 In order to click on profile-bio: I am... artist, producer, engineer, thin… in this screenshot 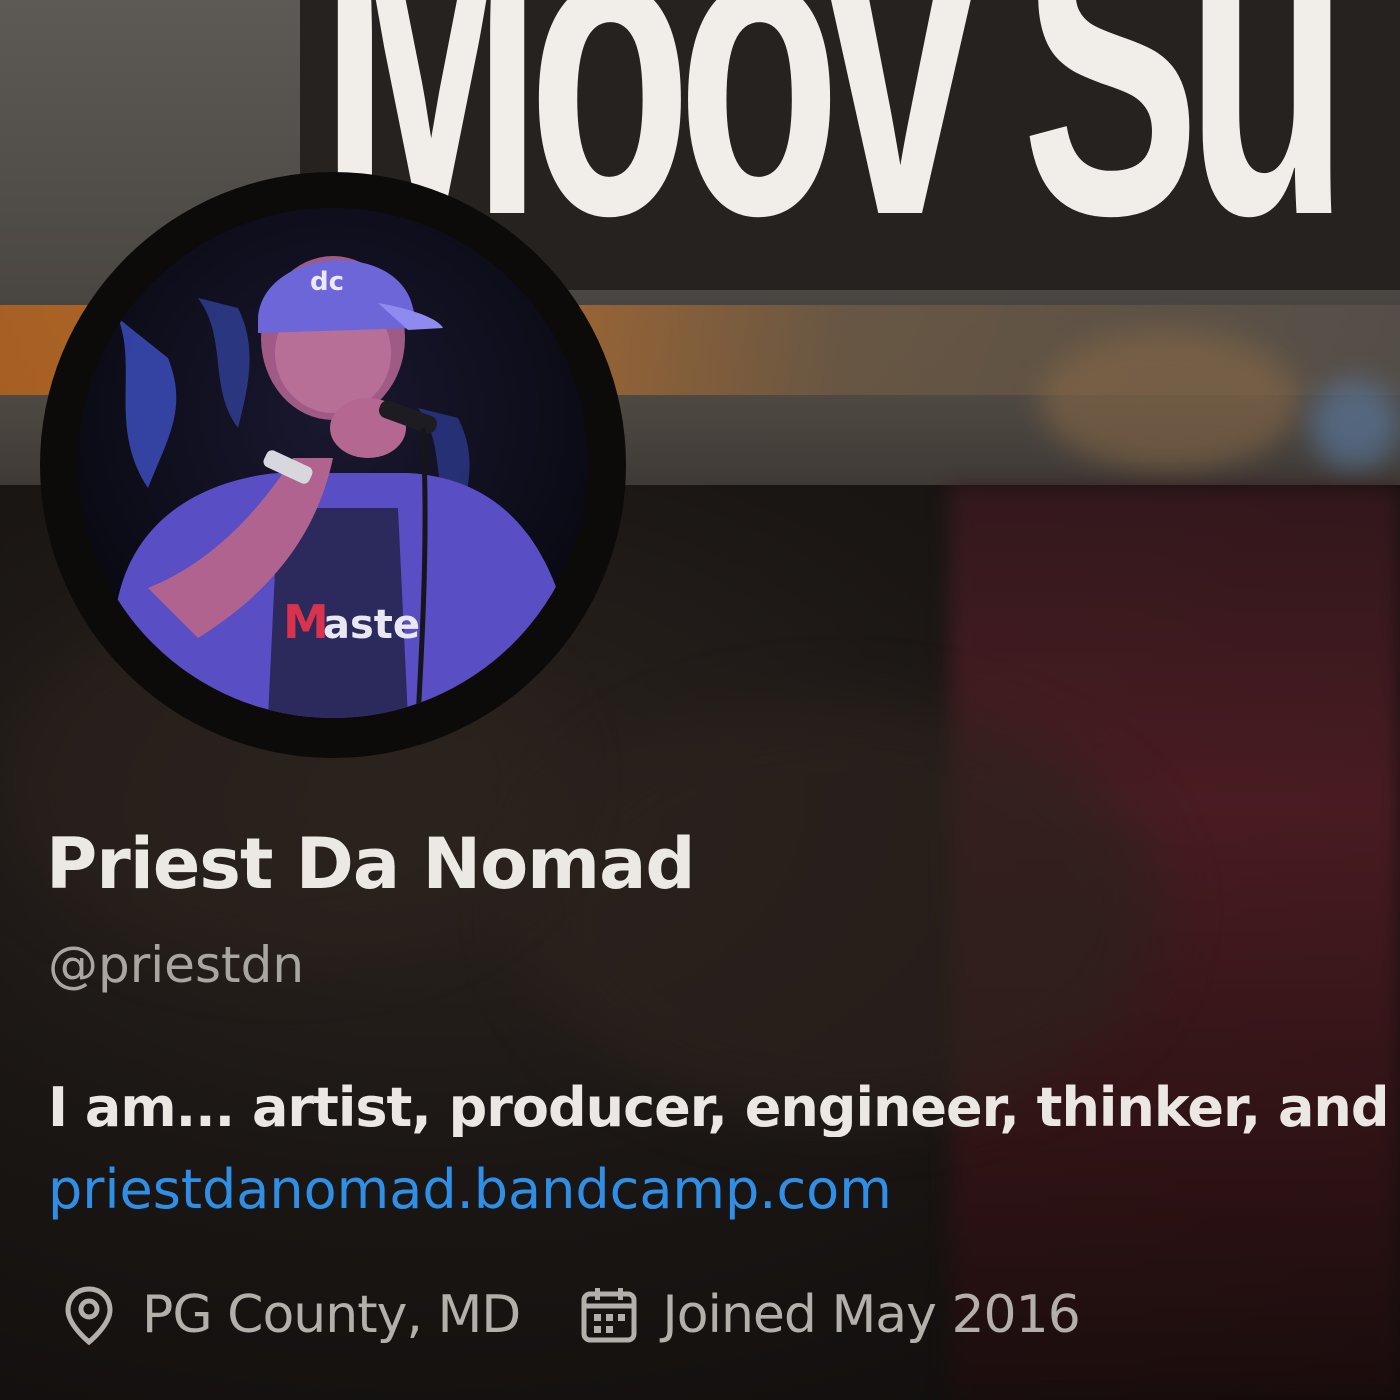, I will do `click(724, 1108)`.